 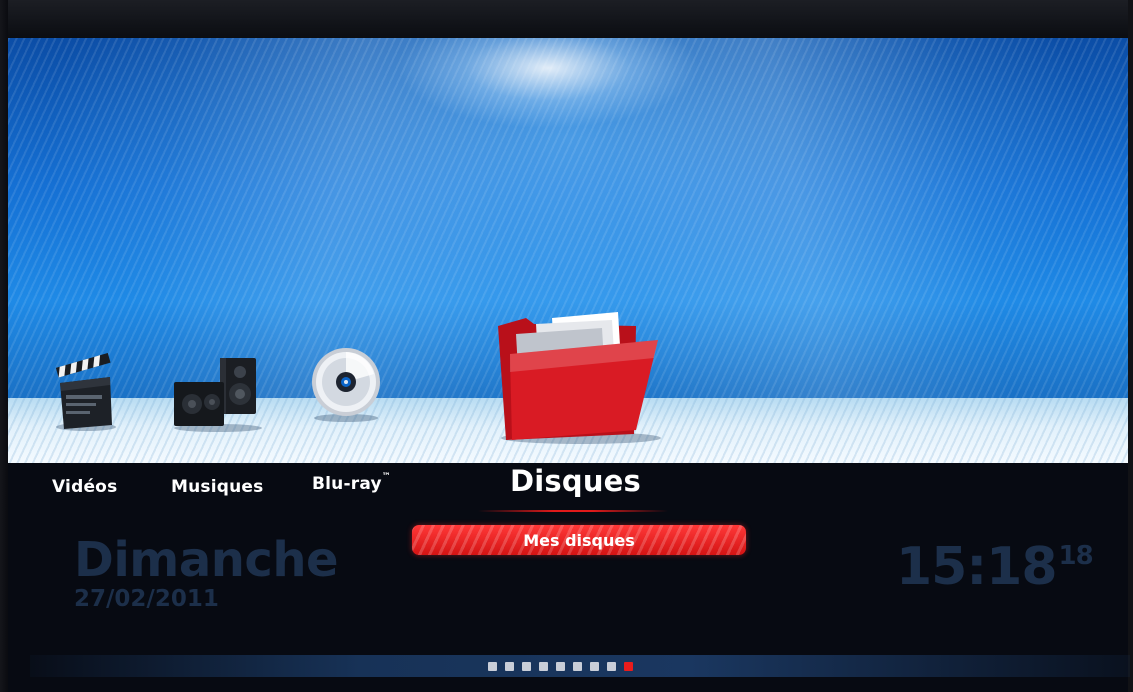 What do you see at coordinates (217, 487) in the screenshot?
I see `menu-item-musiques: Musiques` at bounding box center [217, 487].